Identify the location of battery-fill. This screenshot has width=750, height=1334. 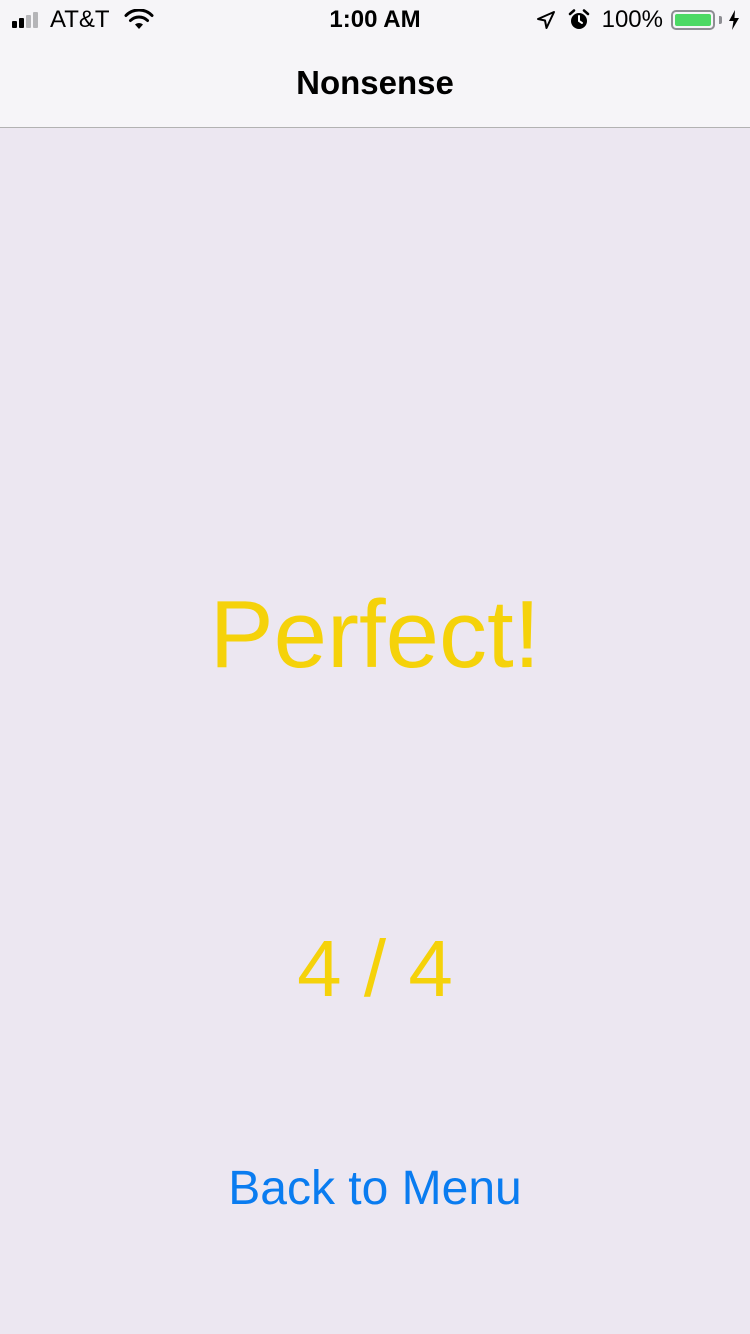
(693, 20).